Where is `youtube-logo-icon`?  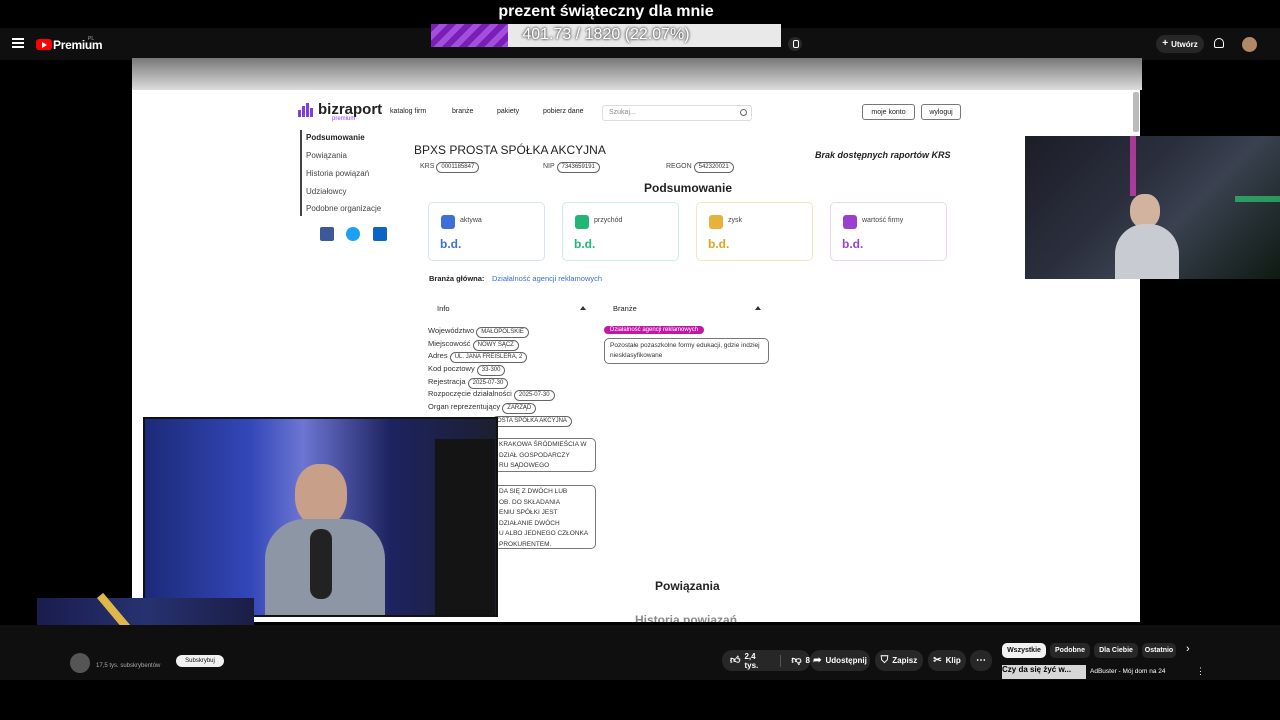
youtube-logo-icon is located at coordinates (44, 44).